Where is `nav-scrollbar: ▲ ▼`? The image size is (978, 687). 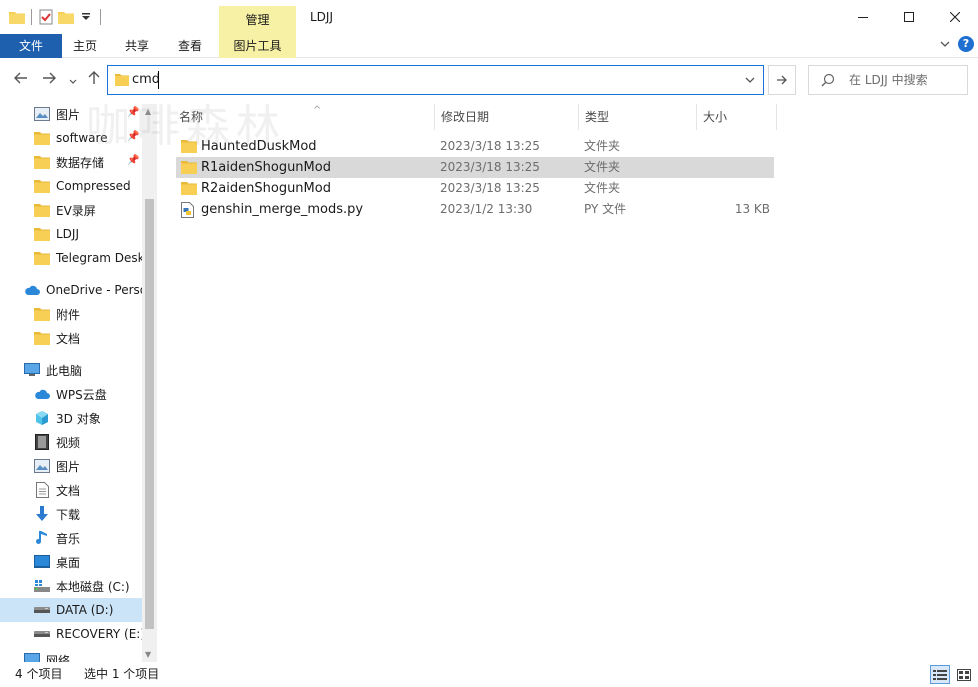 nav-scrollbar: ▲ ▼ is located at coordinates (149, 383).